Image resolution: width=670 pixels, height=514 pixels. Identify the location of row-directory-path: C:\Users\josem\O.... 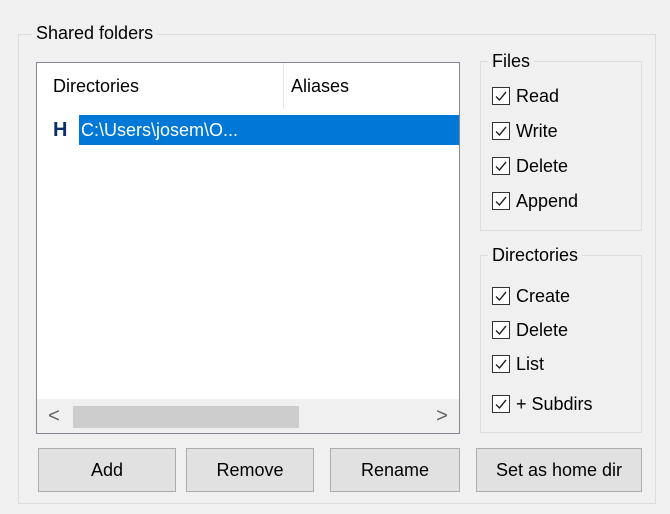
(160, 130).